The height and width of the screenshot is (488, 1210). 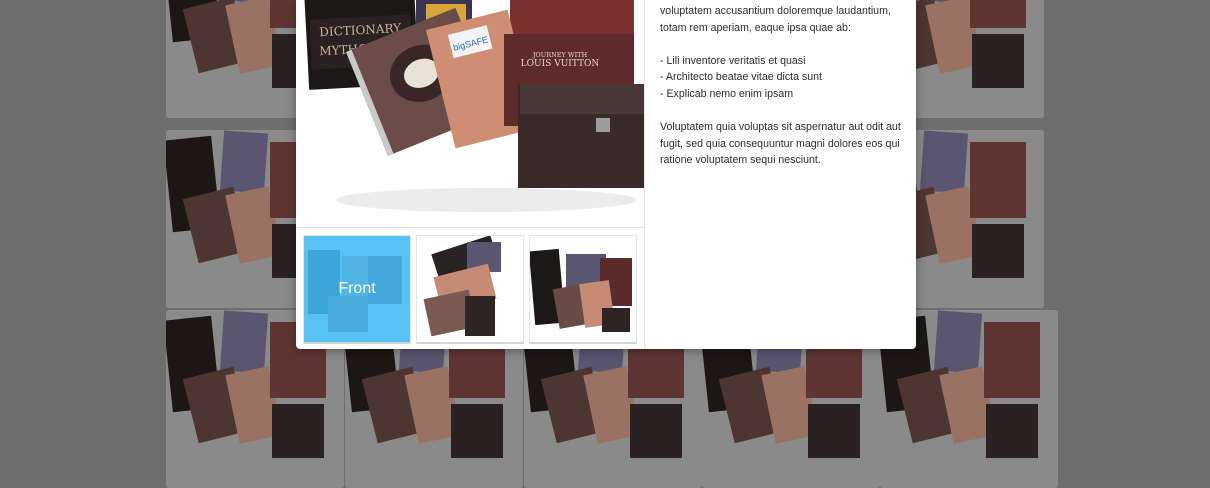 I want to click on thumbnail-angle, so click(x=470, y=289).